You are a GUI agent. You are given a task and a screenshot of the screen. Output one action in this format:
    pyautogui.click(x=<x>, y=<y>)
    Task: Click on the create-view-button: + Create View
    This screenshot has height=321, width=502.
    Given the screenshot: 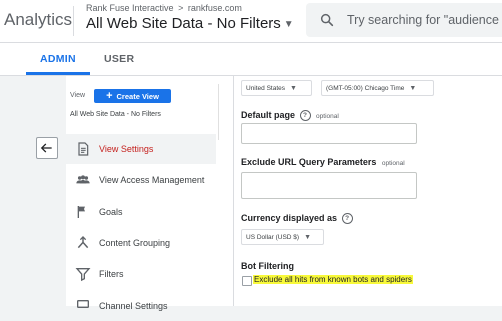 What is the action you would take?
    pyautogui.click(x=132, y=96)
    